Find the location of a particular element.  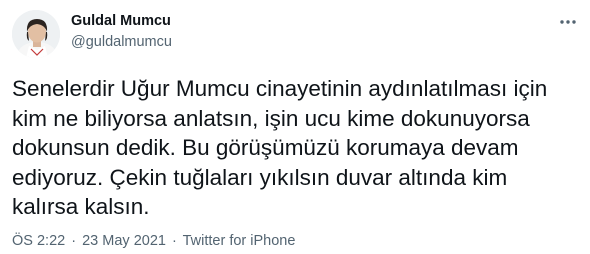

more-button is located at coordinates (568, 22).